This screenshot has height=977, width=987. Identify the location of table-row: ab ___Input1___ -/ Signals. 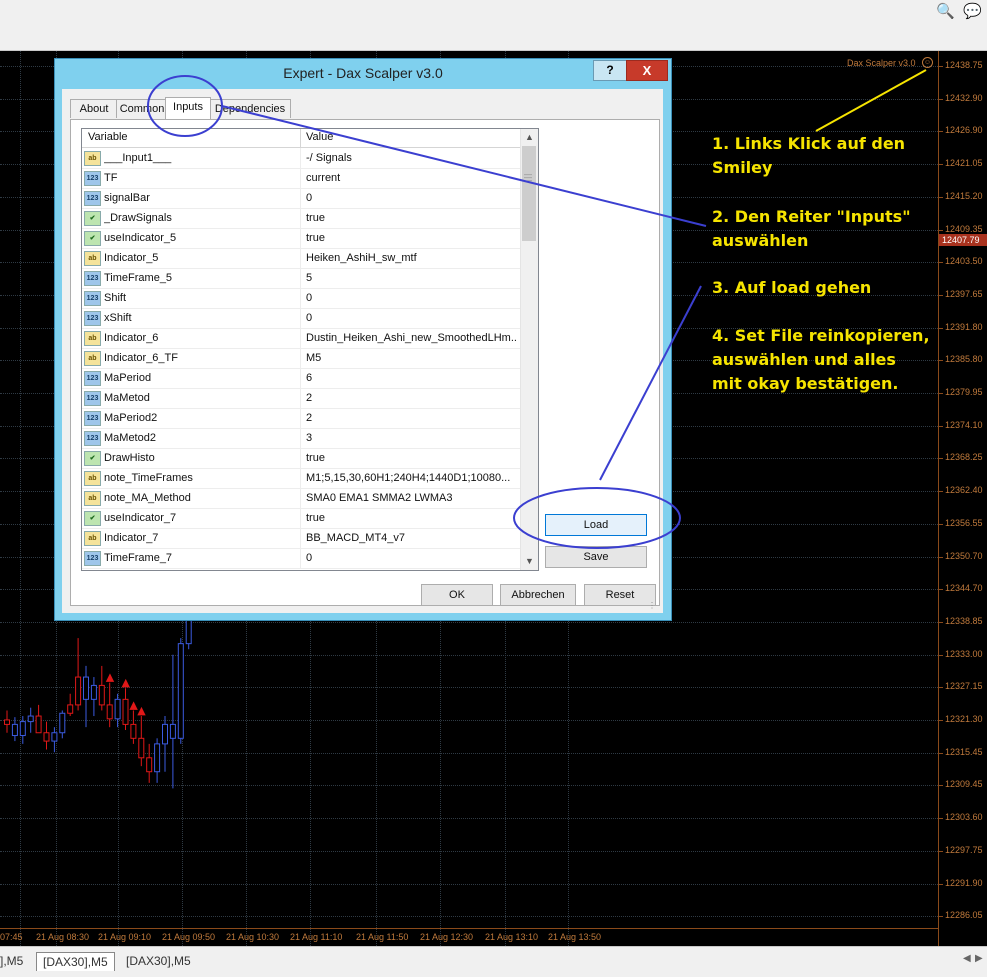
(301, 158).